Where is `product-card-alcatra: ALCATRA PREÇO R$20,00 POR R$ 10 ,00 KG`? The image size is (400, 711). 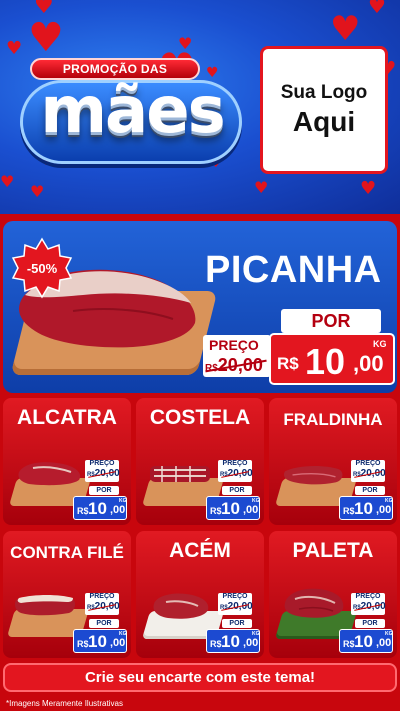
product-card-alcatra: ALCATRA PREÇO R$20,00 POR R$ 10 ,00 KG is located at coordinates (67, 461).